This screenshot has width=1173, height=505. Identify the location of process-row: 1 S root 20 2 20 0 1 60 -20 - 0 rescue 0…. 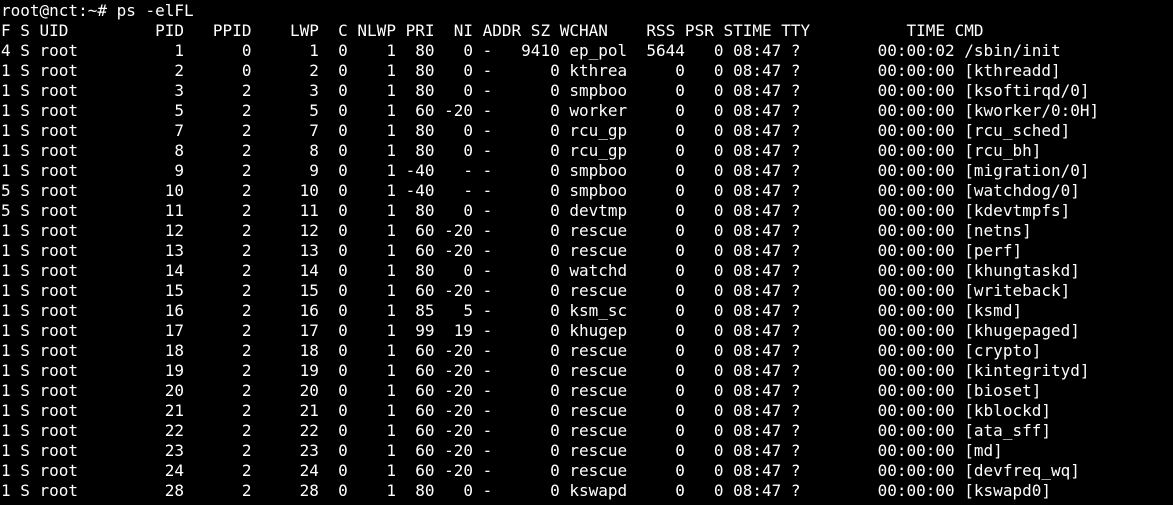
(521, 390).